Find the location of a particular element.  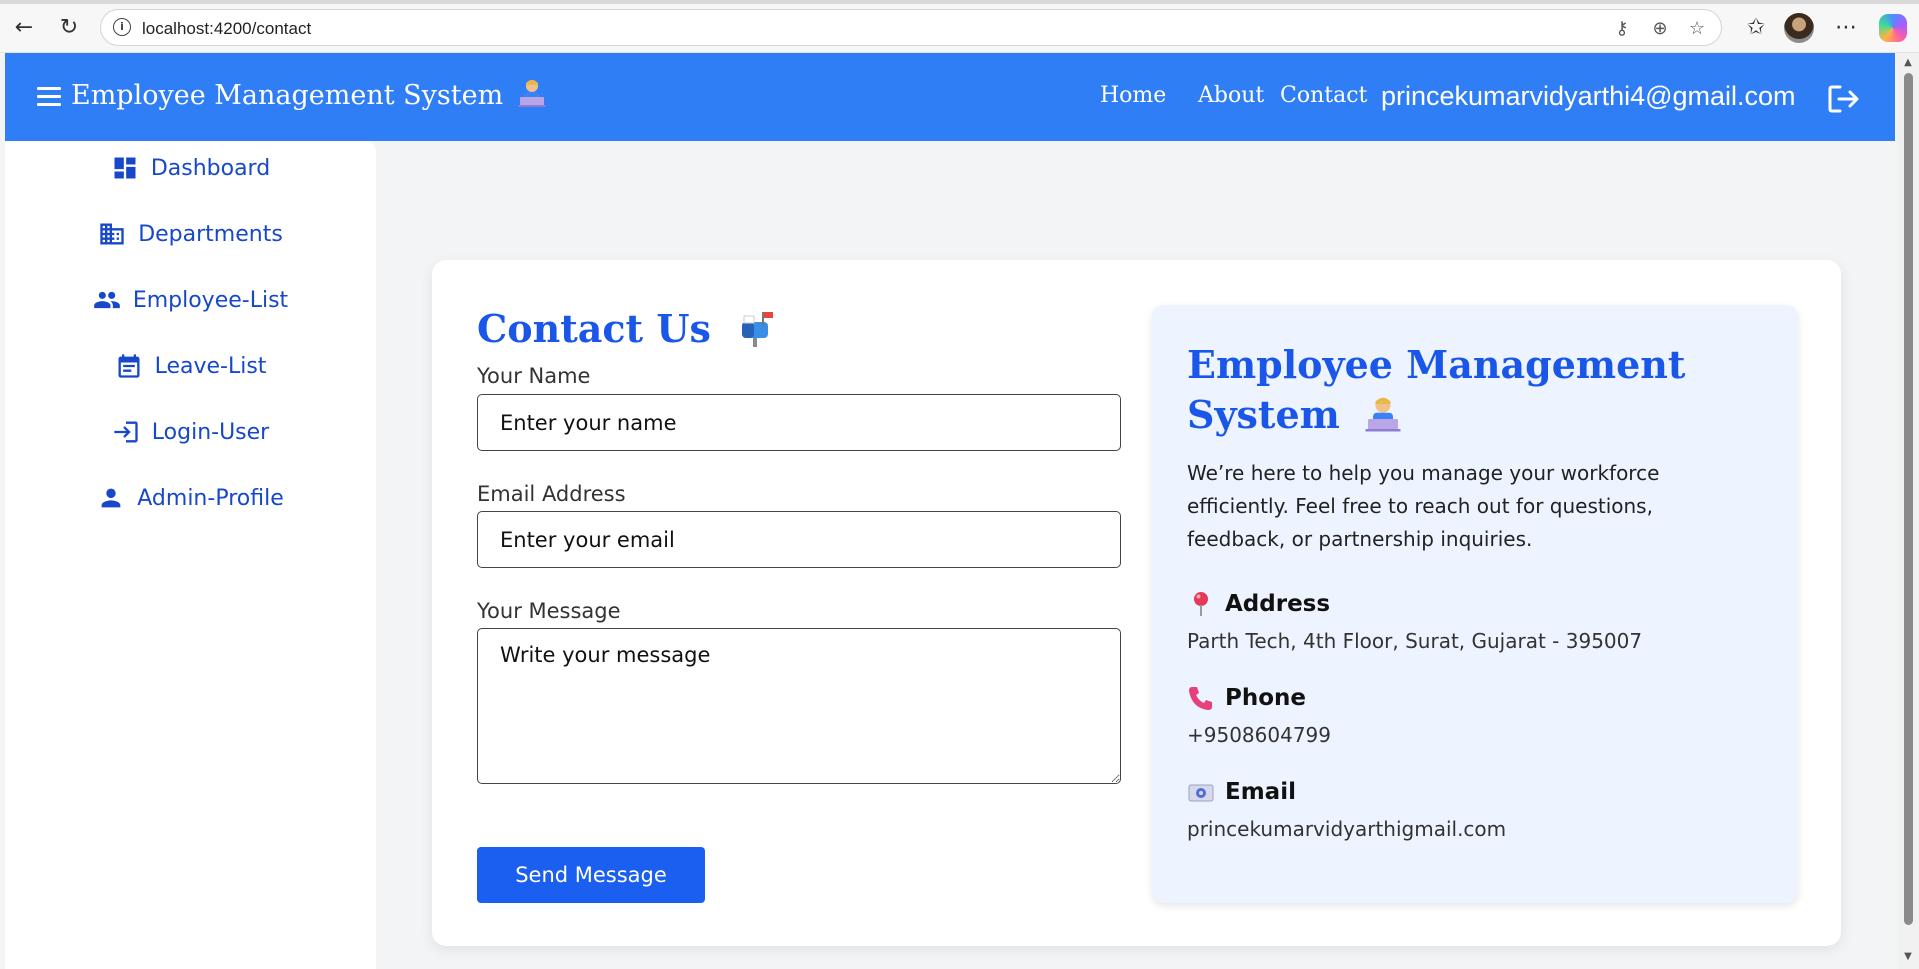

nav-link-home: Home is located at coordinates (1133, 95).